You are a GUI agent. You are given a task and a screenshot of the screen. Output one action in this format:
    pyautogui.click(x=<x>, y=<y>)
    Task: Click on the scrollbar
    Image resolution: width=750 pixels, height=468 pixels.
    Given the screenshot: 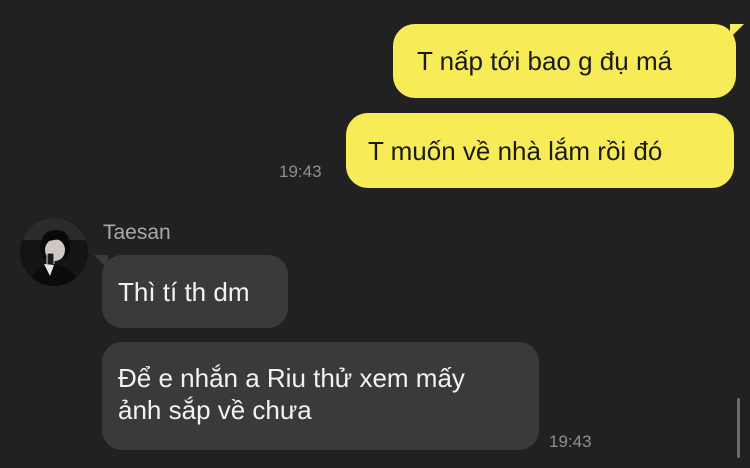 What is the action you would take?
    pyautogui.click(x=738, y=428)
    